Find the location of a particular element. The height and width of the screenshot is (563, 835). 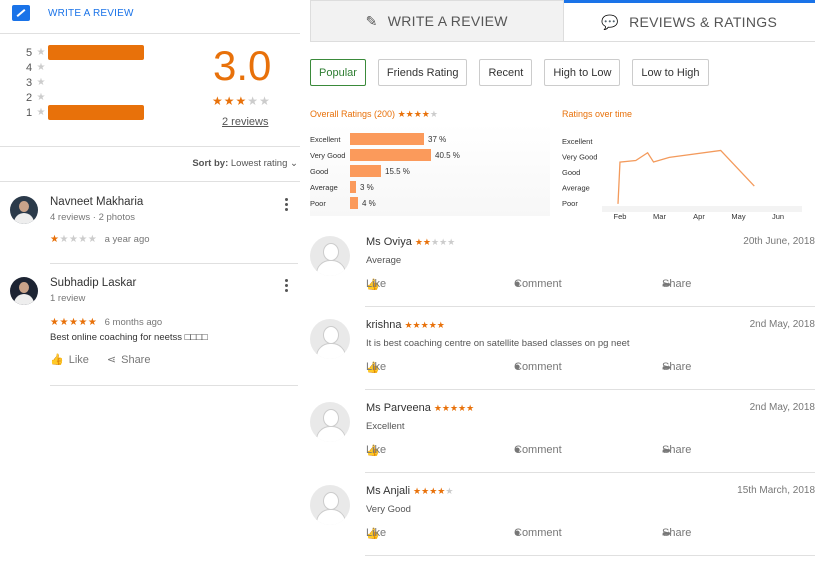

overall-rating-percent: 40.5 % is located at coordinates (447, 155).